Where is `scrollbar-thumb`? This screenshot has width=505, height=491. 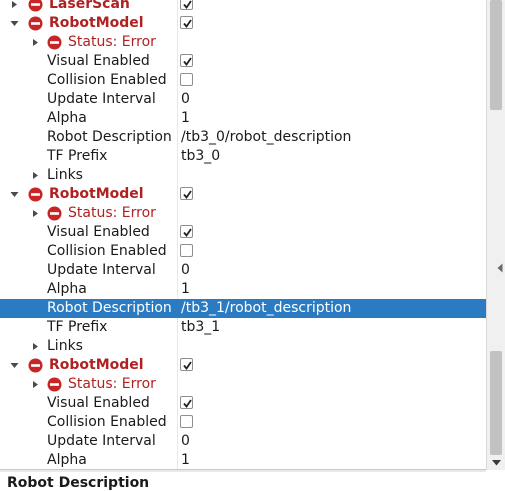 scrollbar-thumb is located at coordinates (496, 403).